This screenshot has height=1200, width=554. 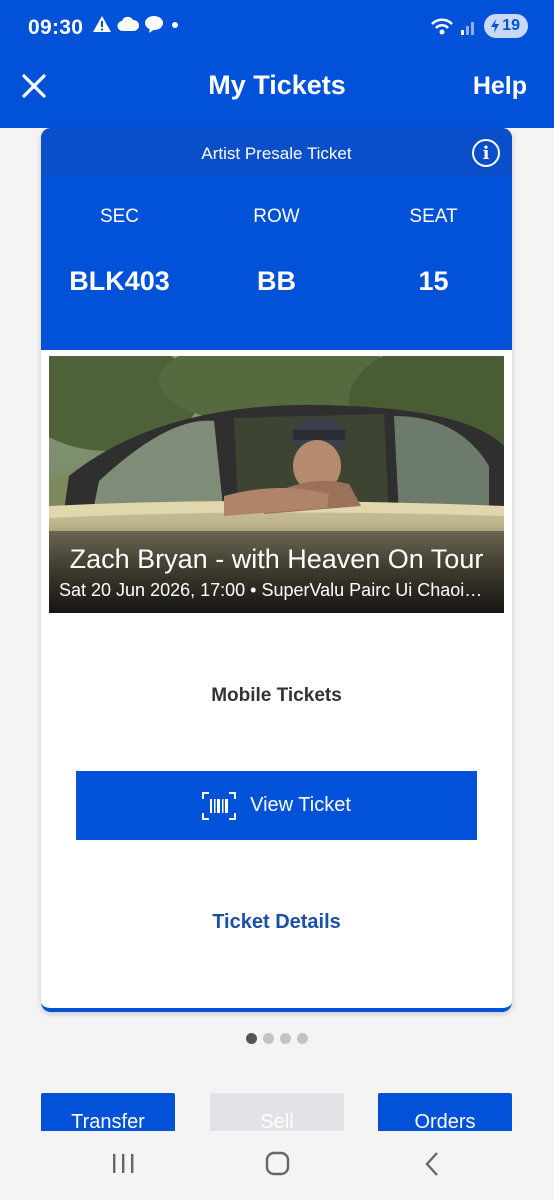 I want to click on cloud-icon, so click(x=128, y=24).